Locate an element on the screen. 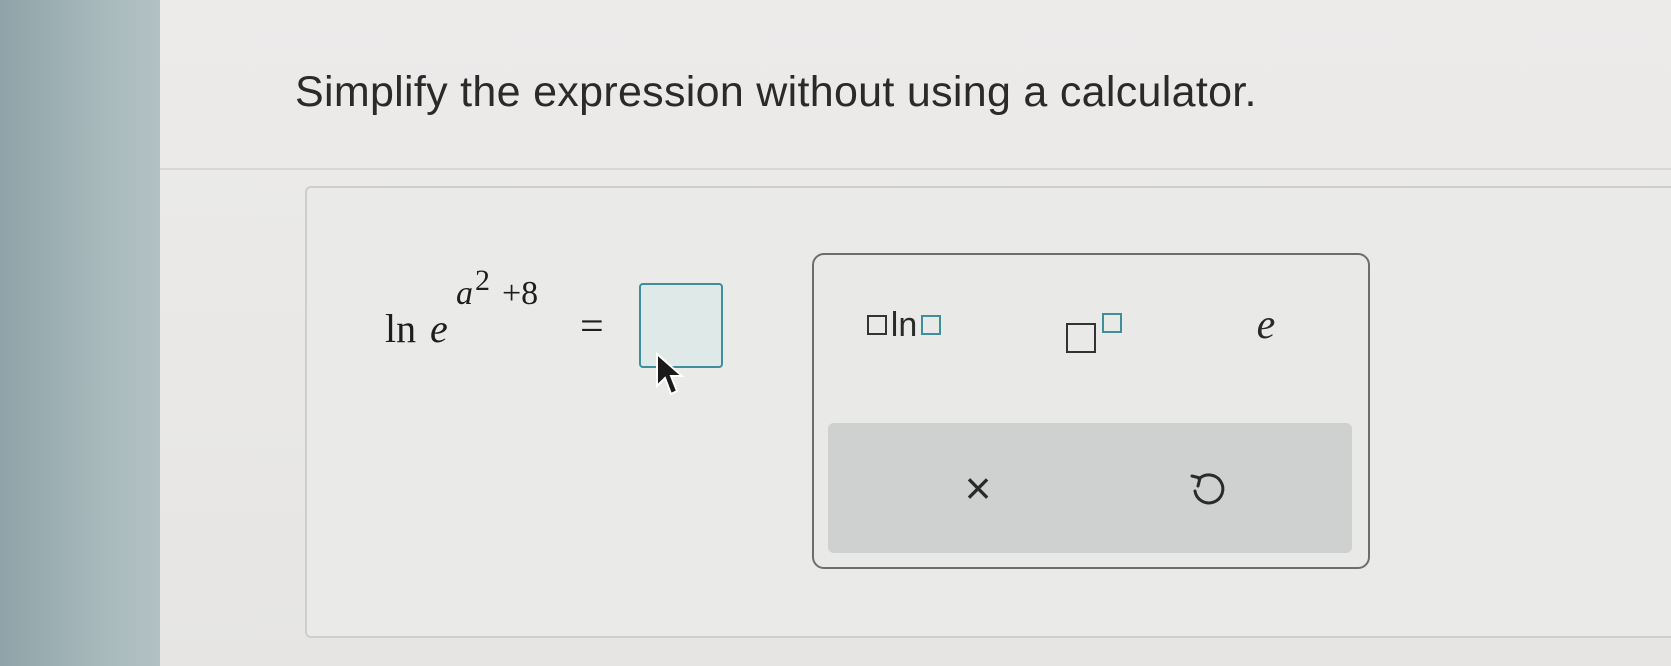 This screenshot has width=1671, height=666. exponent: a2 +8 is located at coordinates (497, 288).